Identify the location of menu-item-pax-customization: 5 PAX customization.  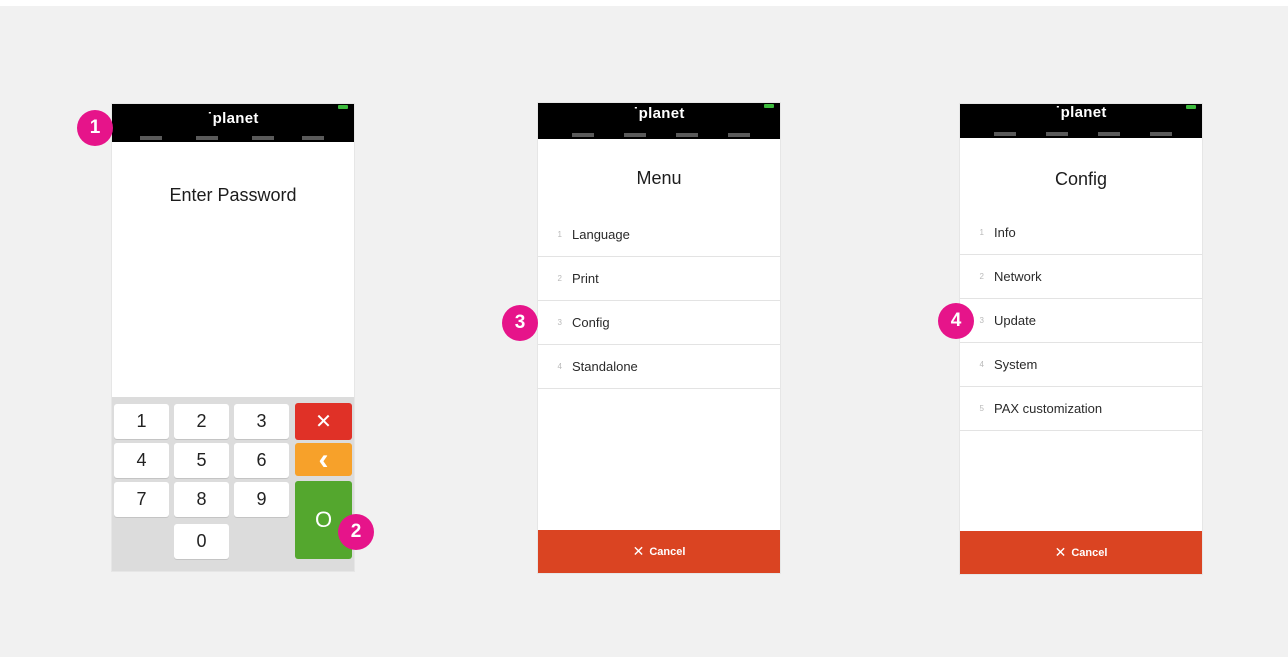
(1081, 409).